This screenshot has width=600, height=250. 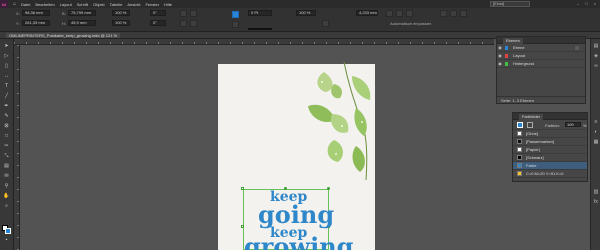 What do you see at coordinates (168, 4) in the screenshot?
I see `menu-hilfe: Hilfe` at bounding box center [168, 4].